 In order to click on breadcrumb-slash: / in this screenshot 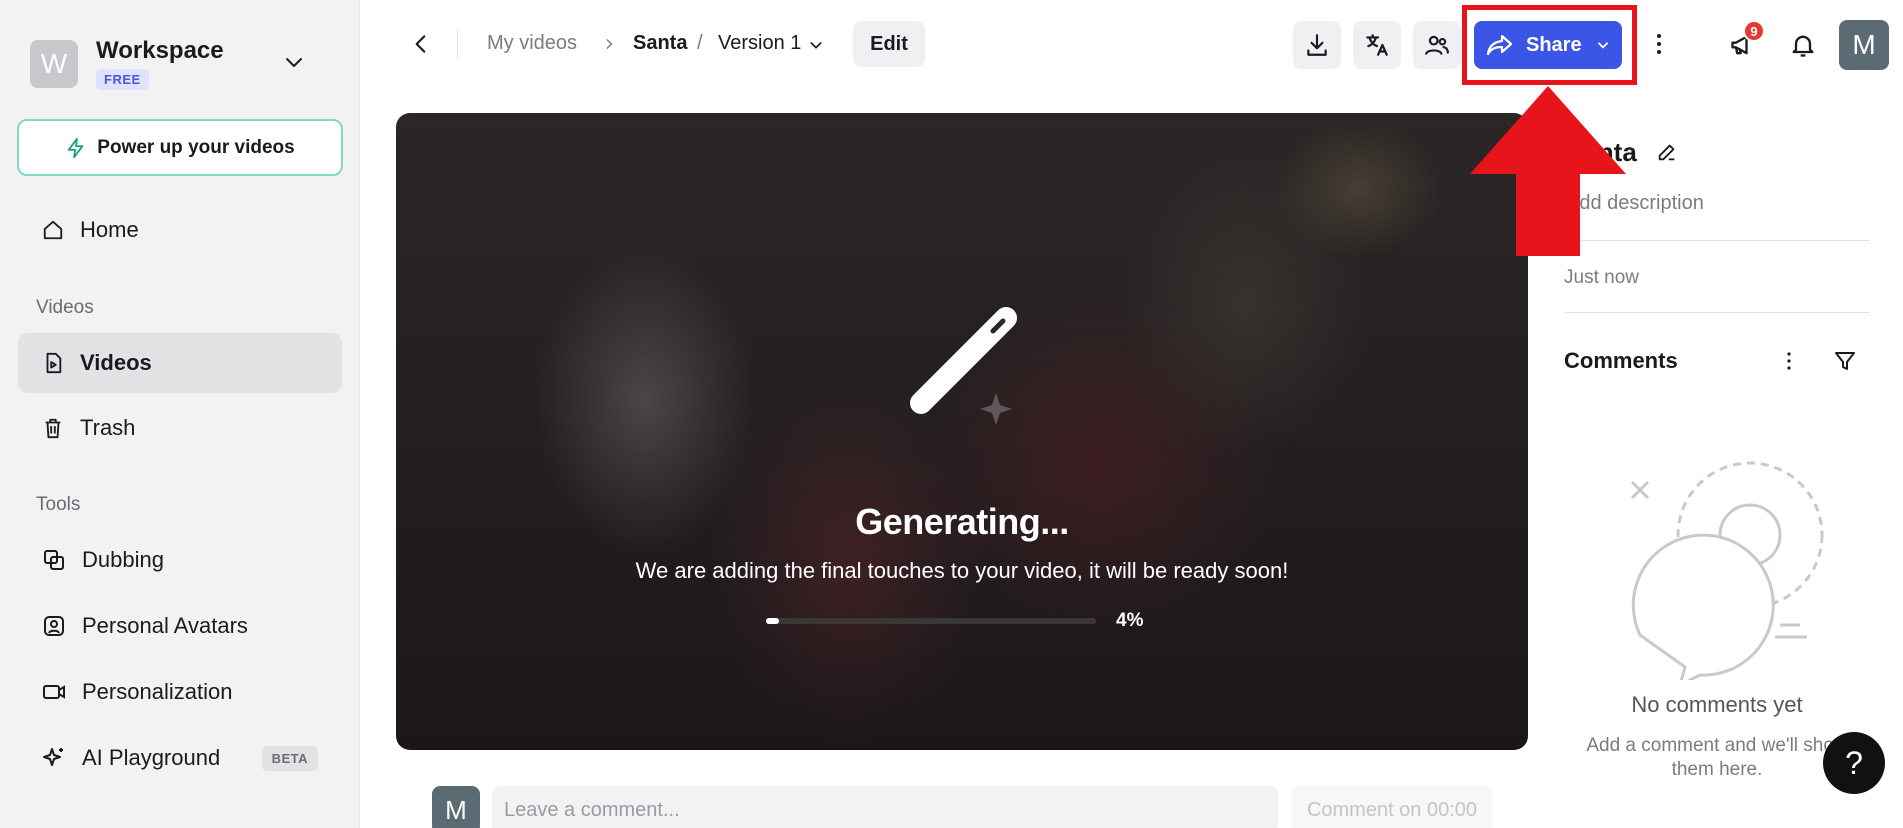, I will do `click(700, 43)`.